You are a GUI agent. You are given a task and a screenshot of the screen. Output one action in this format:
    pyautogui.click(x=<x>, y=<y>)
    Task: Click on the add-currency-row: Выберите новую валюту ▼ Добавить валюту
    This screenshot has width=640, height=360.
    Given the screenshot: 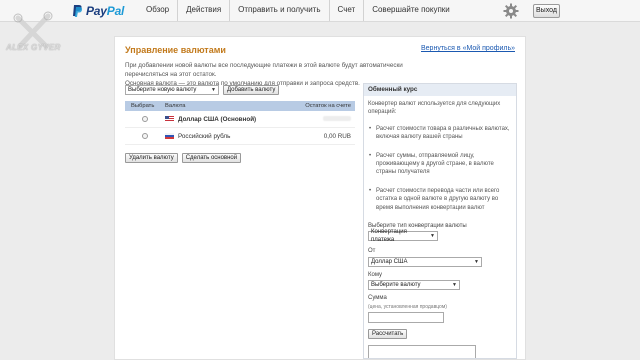 What is the action you would take?
    pyautogui.click(x=202, y=90)
    